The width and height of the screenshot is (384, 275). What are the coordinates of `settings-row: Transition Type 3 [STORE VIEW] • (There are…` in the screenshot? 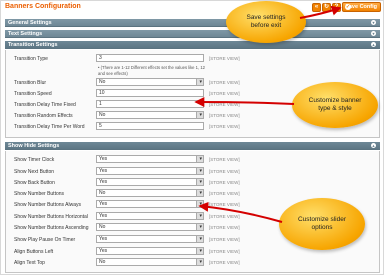 It's located at (192, 65).